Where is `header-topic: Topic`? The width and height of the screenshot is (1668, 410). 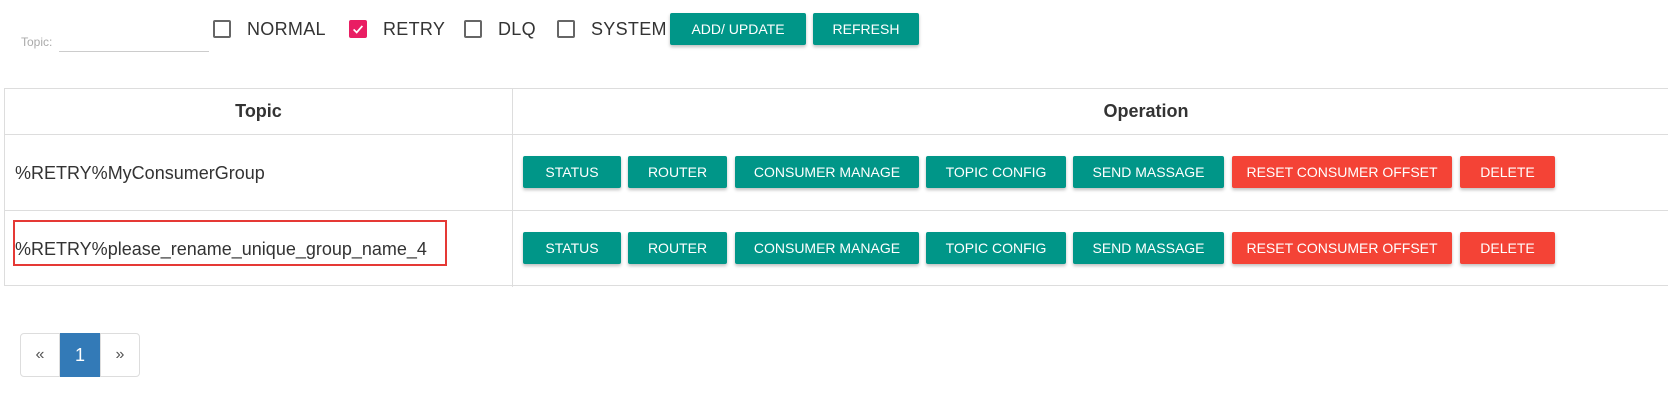
header-topic: Topic is located at coordinates (258, 111).